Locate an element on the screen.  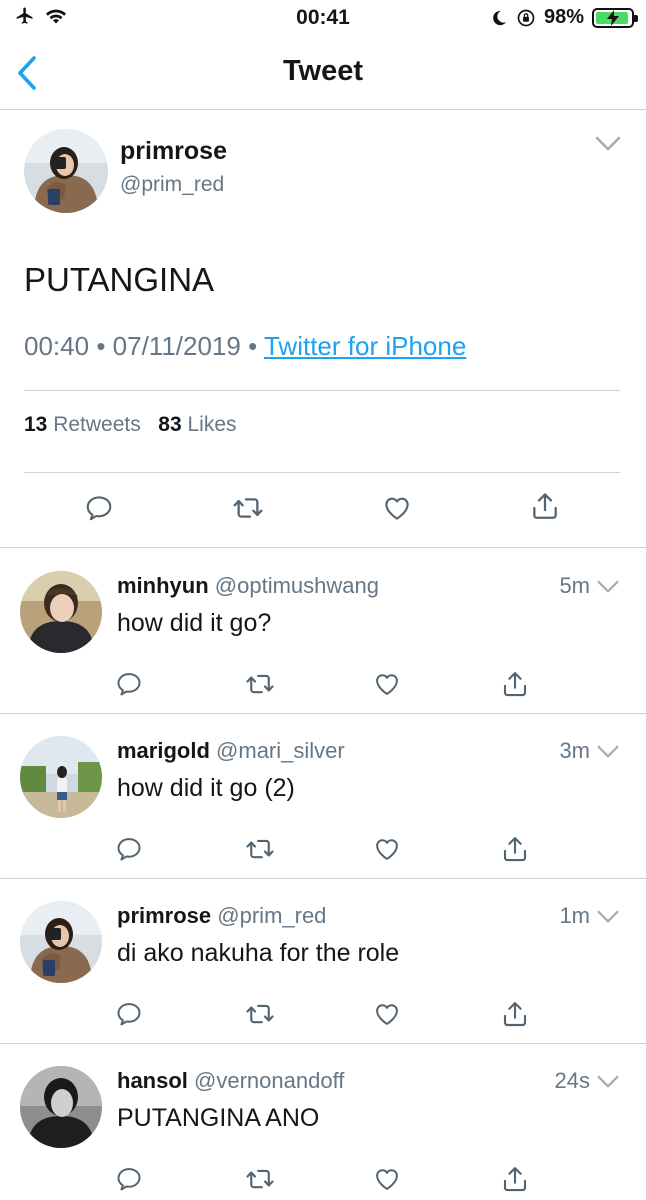
tweet-meta: 00:40 • 07/11/2019 • Twitter for iPhone is located at coordinates (245, 346).